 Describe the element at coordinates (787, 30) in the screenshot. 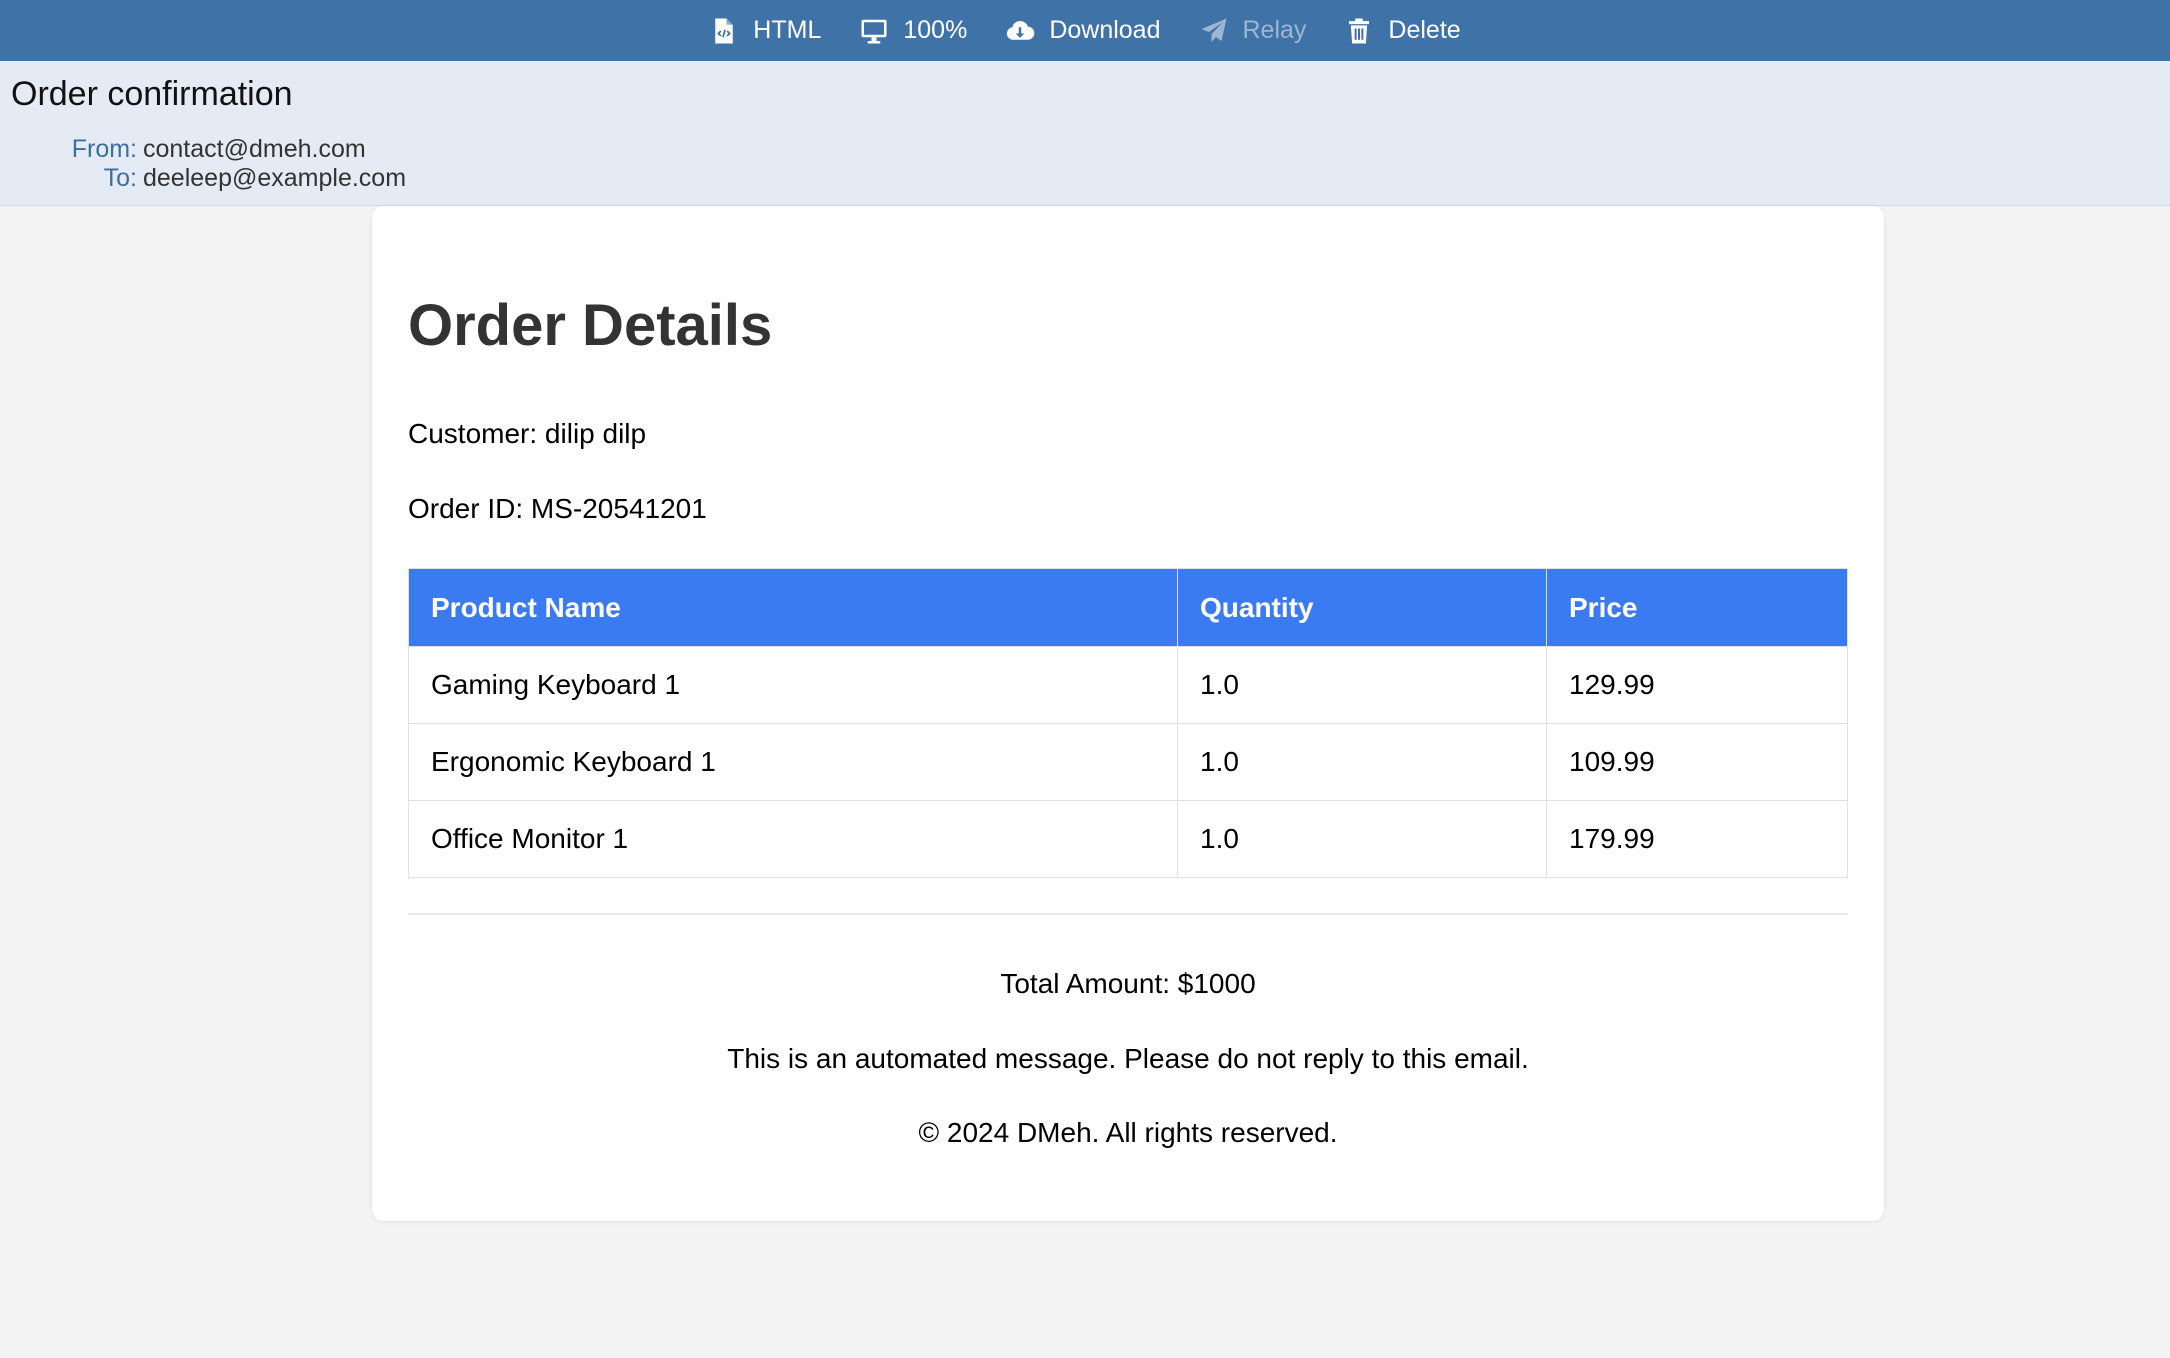

I see `html-view-label: HTML` at that location.